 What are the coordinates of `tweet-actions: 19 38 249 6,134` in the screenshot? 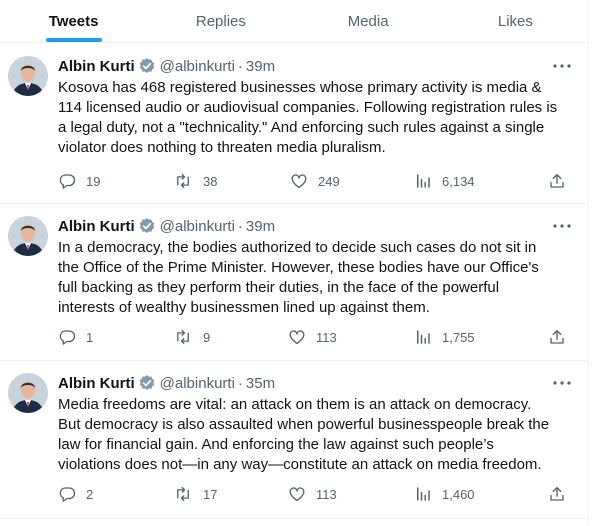 It's located at (313, 181).